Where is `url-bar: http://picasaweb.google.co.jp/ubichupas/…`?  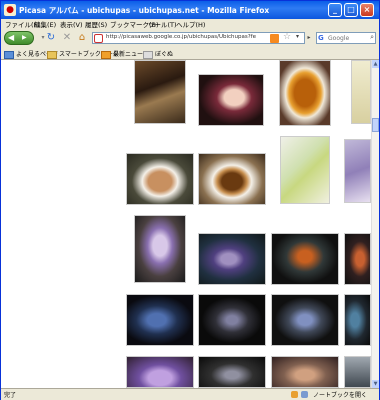
url-bar: http://picasaweb.google.co.jp/ubichupas/… is located at coordinates (198, 38).